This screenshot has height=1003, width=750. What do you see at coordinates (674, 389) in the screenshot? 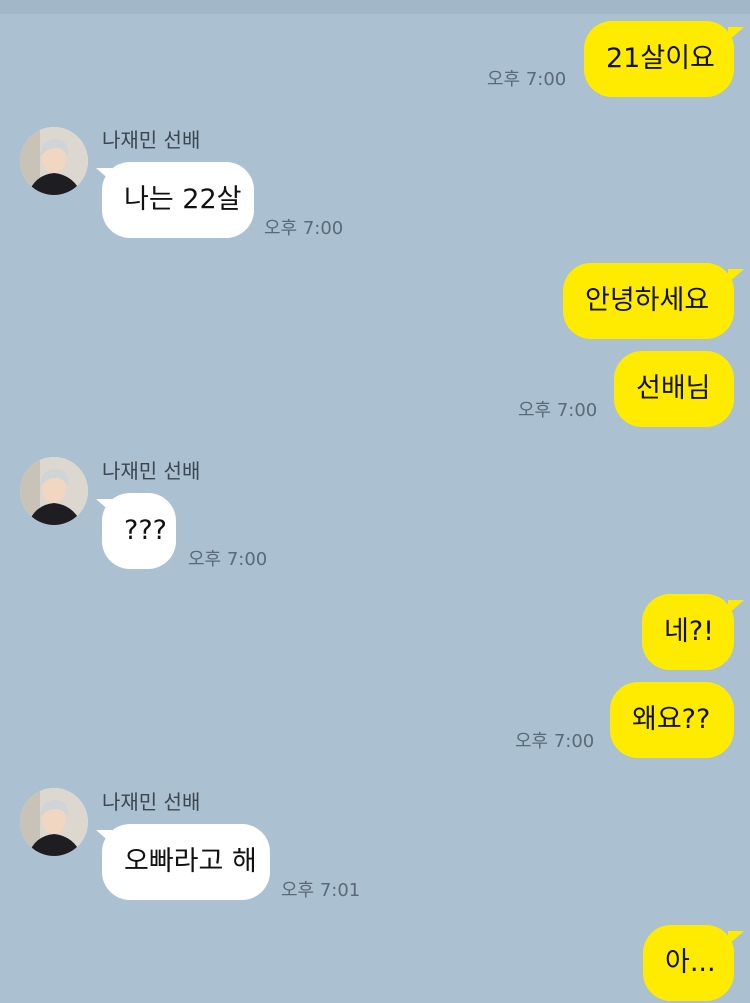
I see `my-message-bubble: 선배님` at bounding box center [674, 389].